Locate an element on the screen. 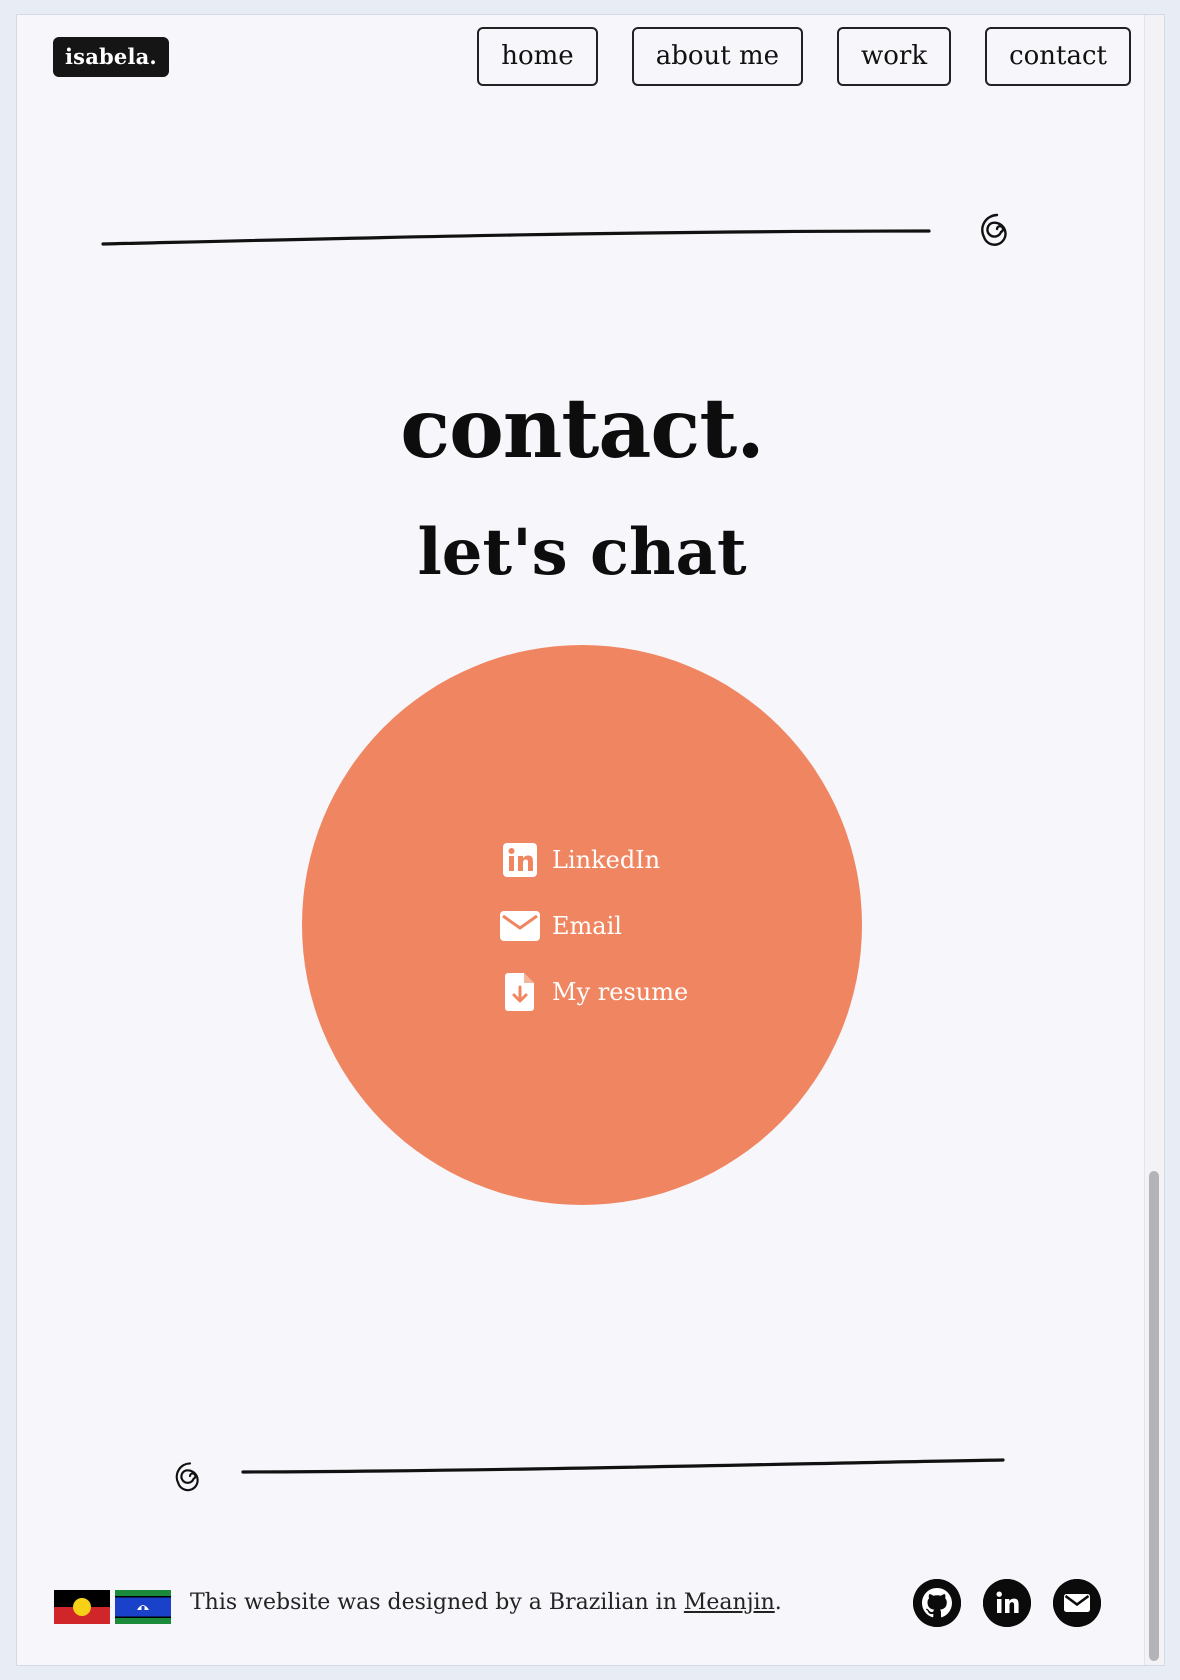 The image size is (1180, 1680). email-label: Email is located at coordinates (587, 926).